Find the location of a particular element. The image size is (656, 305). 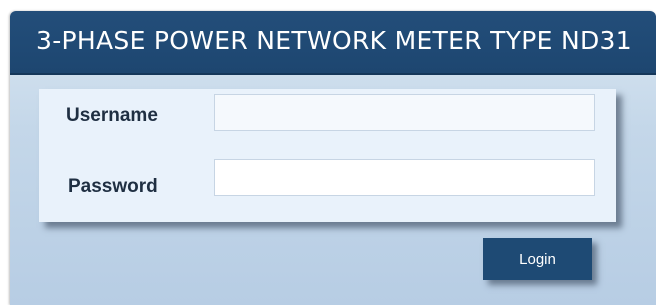

page-title: 3-PHASE POWER NETWORK METER TYPE ND31 is located at coordinates (334, 40).